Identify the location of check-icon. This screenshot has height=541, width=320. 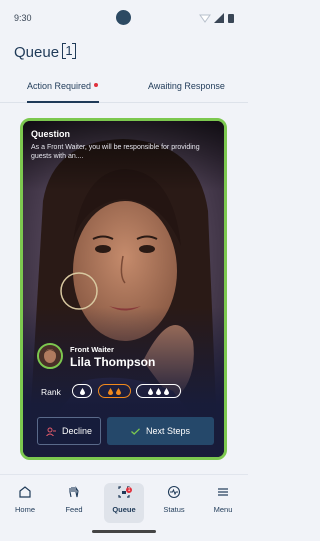
(135, 431).